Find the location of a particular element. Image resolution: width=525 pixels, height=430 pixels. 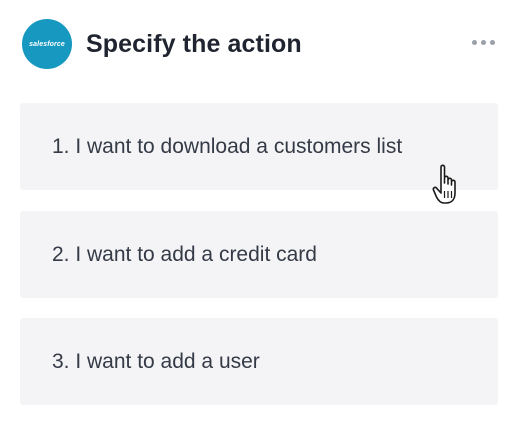

salesforce-logo: salesforce is located at coordinates (47, 44).